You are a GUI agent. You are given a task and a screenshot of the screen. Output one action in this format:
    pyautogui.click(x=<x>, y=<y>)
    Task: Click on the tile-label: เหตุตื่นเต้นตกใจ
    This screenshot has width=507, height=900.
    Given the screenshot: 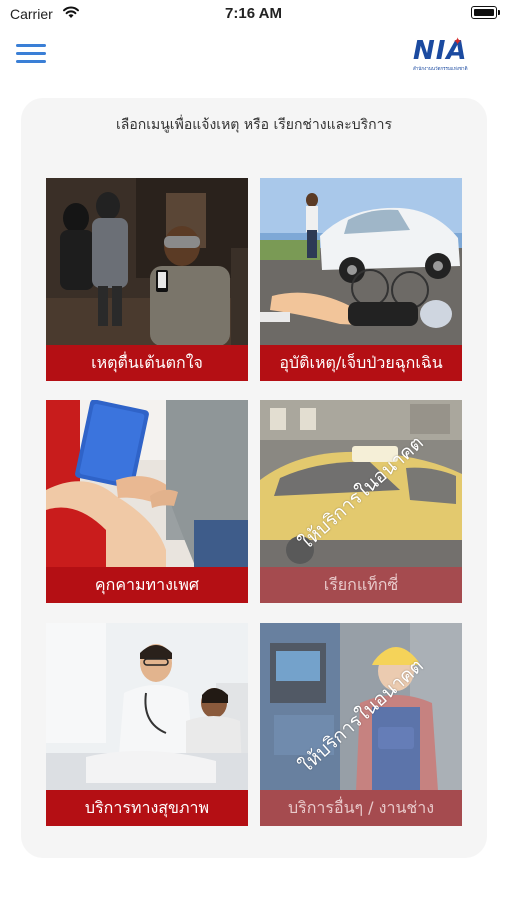 What is the action you would take?
    pyautogui.click(x=147, y=363)
    